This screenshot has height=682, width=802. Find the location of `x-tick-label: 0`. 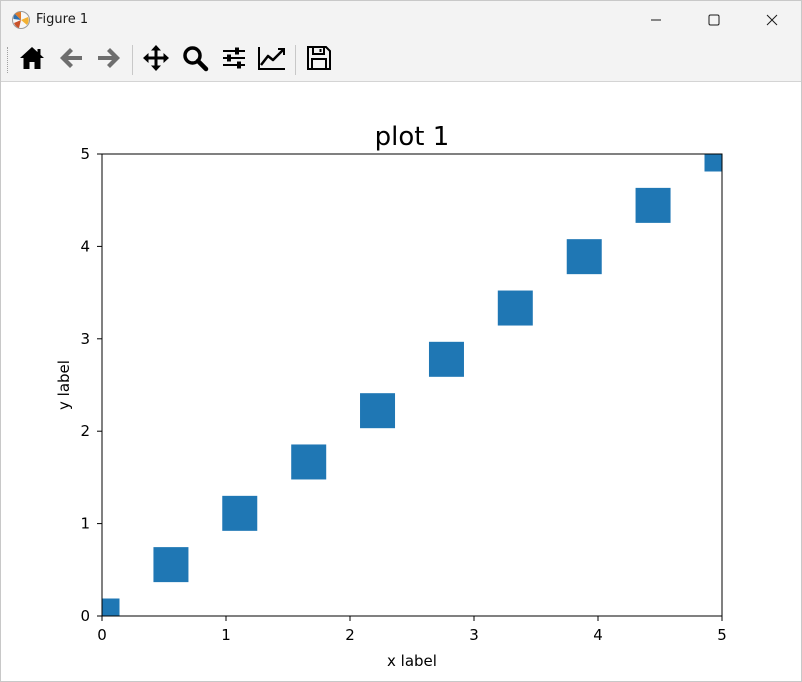

x-tick-label: 0 is located at coordinates (102, 635).